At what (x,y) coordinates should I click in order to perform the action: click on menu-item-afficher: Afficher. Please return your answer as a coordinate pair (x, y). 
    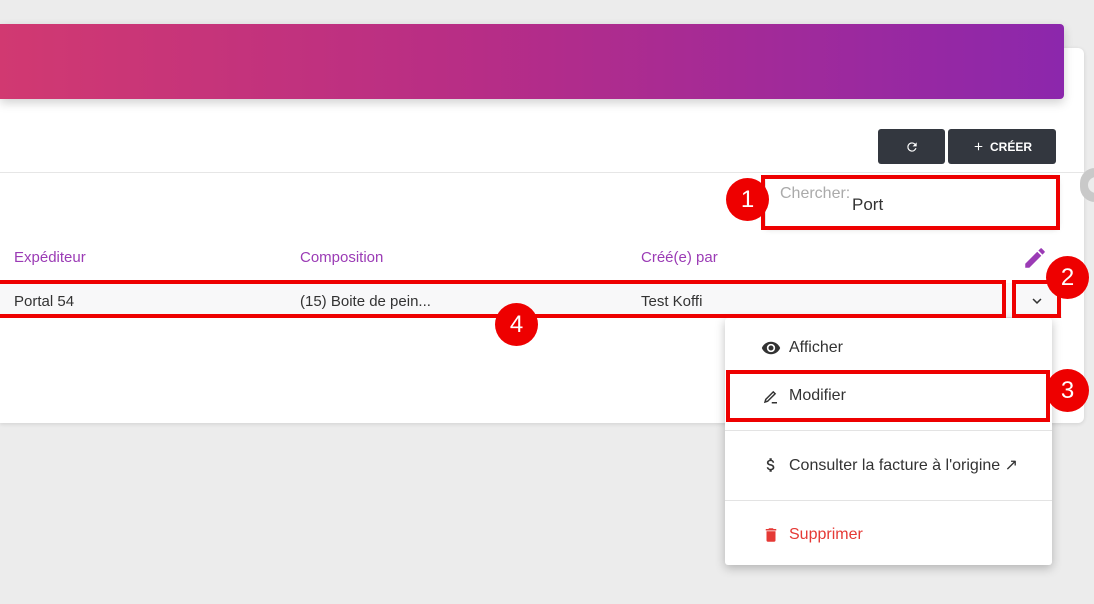
    Looking at the image, I should click on (888, 348).